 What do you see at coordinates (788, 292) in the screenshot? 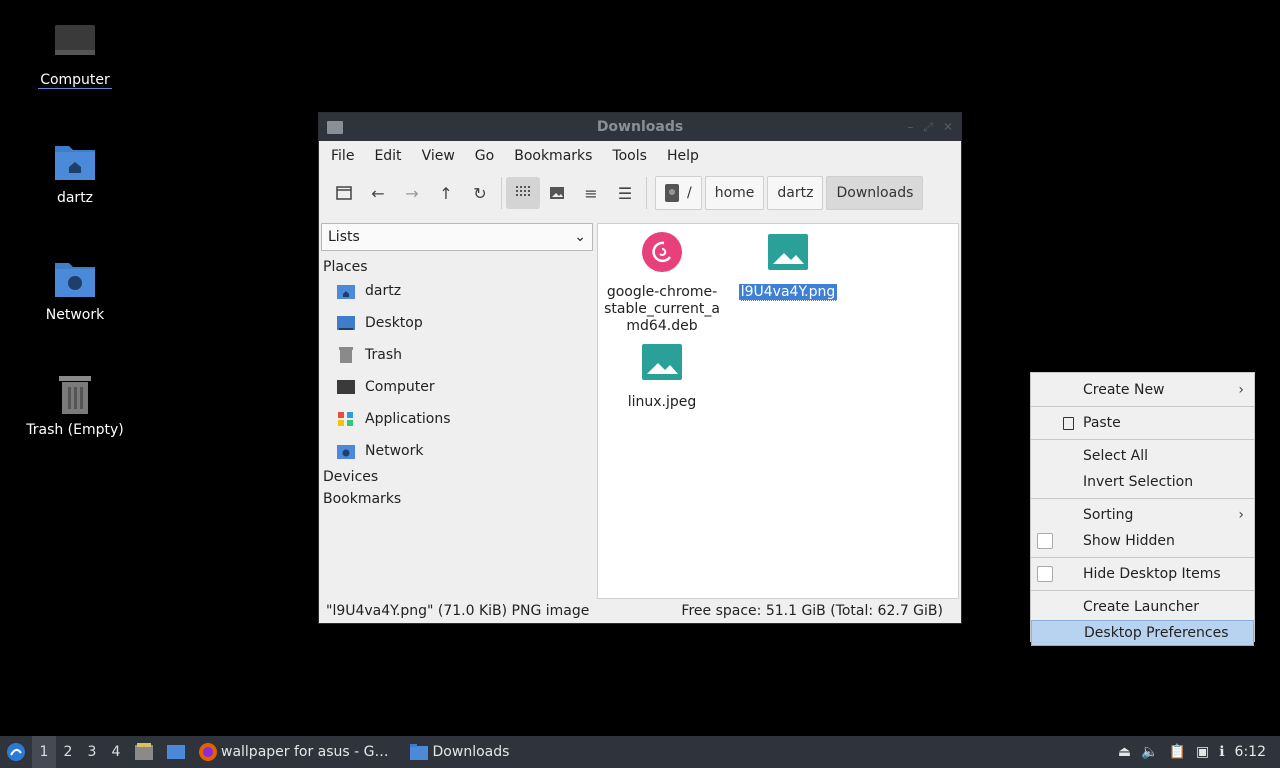
I see `file-name: l9U4va4Y.png` at bounding box center [788, 292].